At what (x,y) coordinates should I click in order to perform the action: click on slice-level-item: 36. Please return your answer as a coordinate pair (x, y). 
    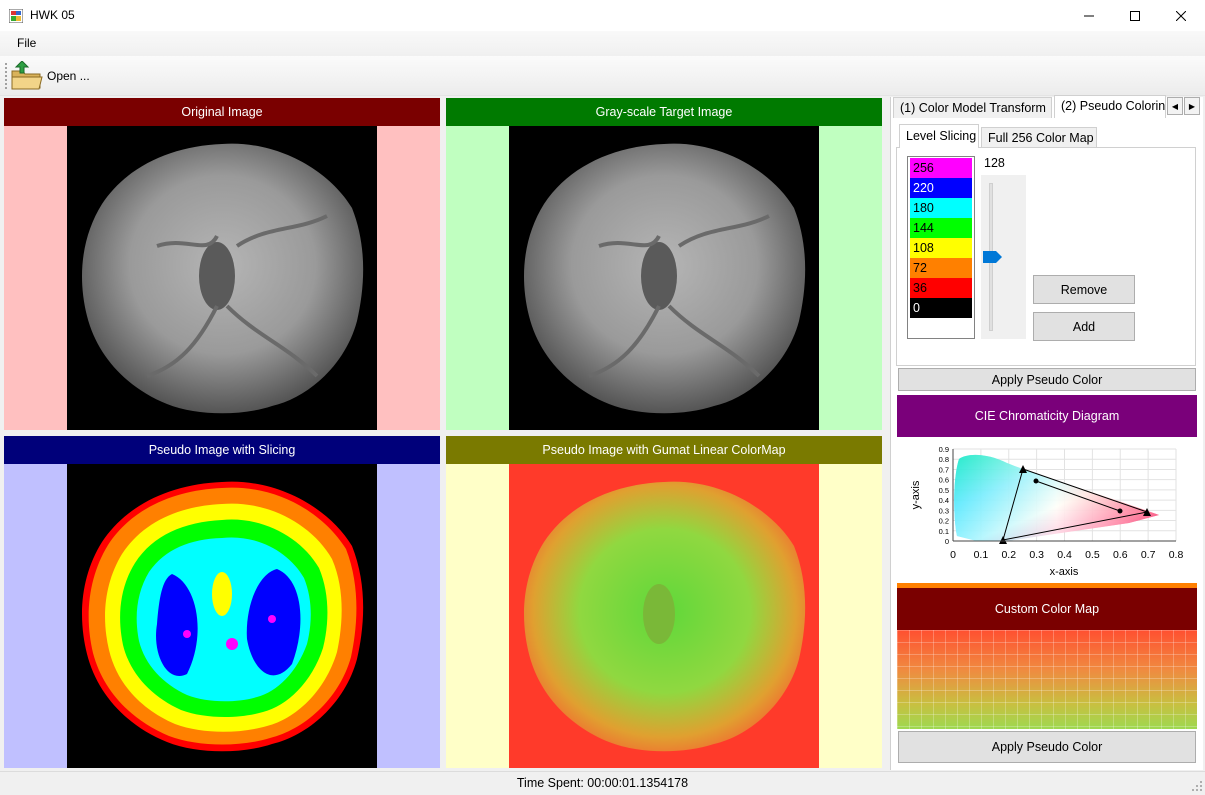
    Looking at the image, I should click on (941, 288).